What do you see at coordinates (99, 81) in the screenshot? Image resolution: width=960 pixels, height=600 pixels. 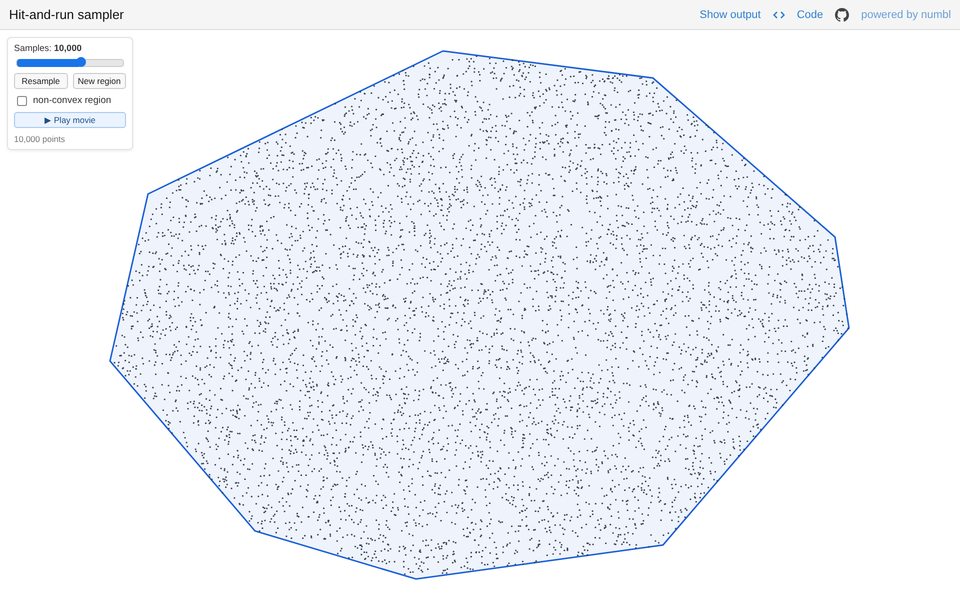 I see `new-region-button: New region` at bounding box center [99, 81].